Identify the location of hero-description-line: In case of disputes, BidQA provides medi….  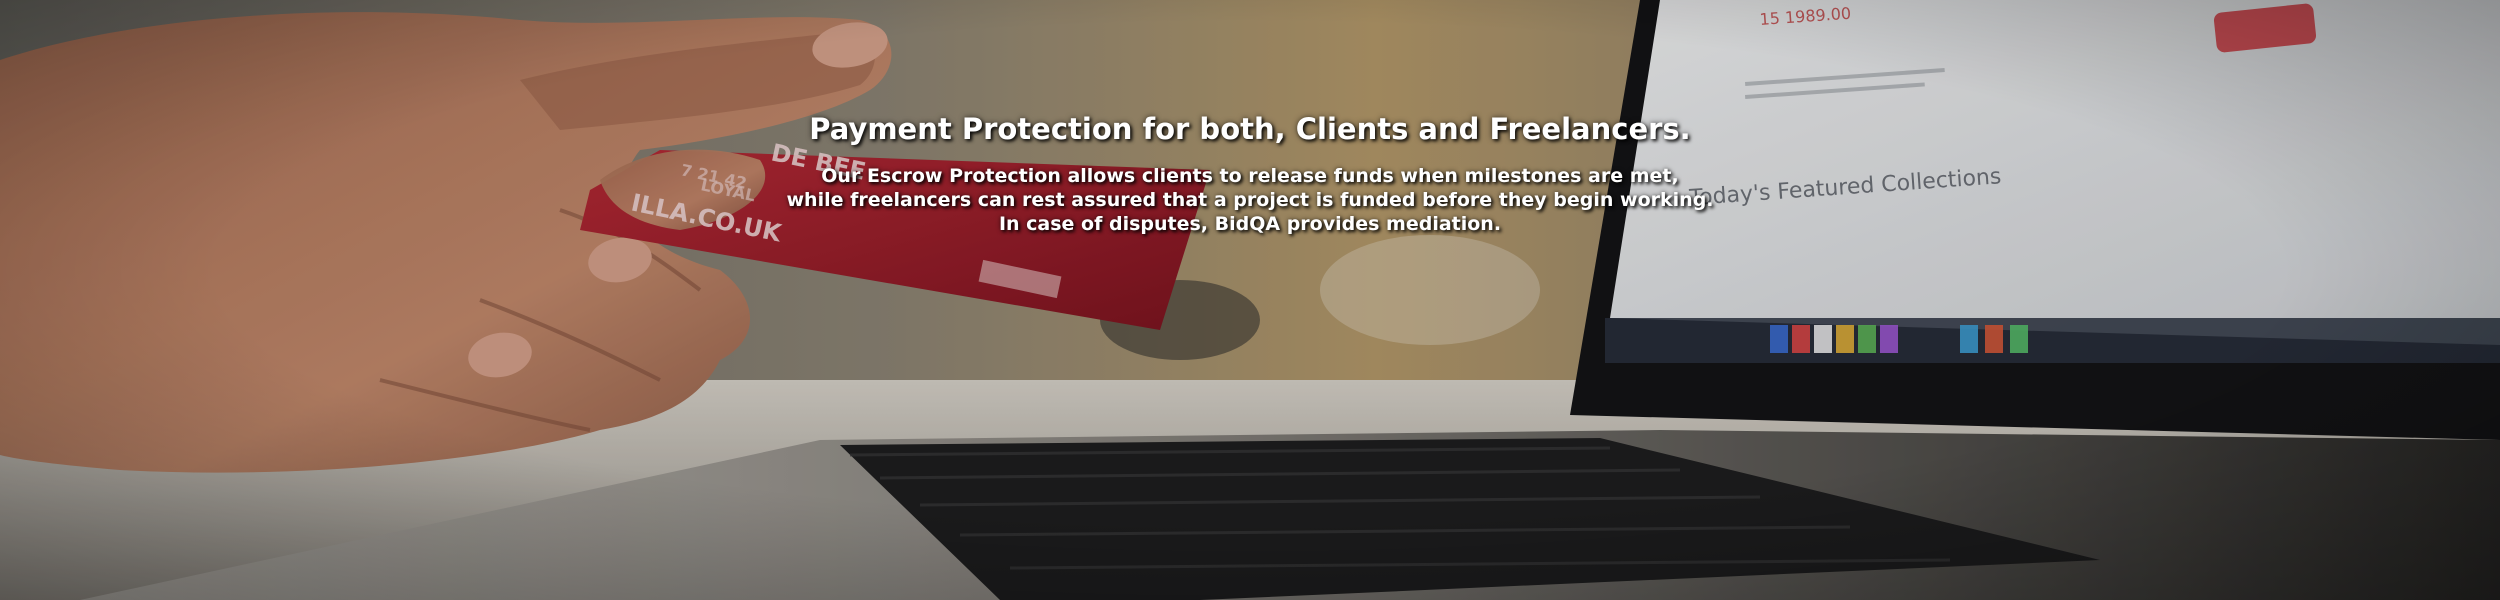
(1250, 224).